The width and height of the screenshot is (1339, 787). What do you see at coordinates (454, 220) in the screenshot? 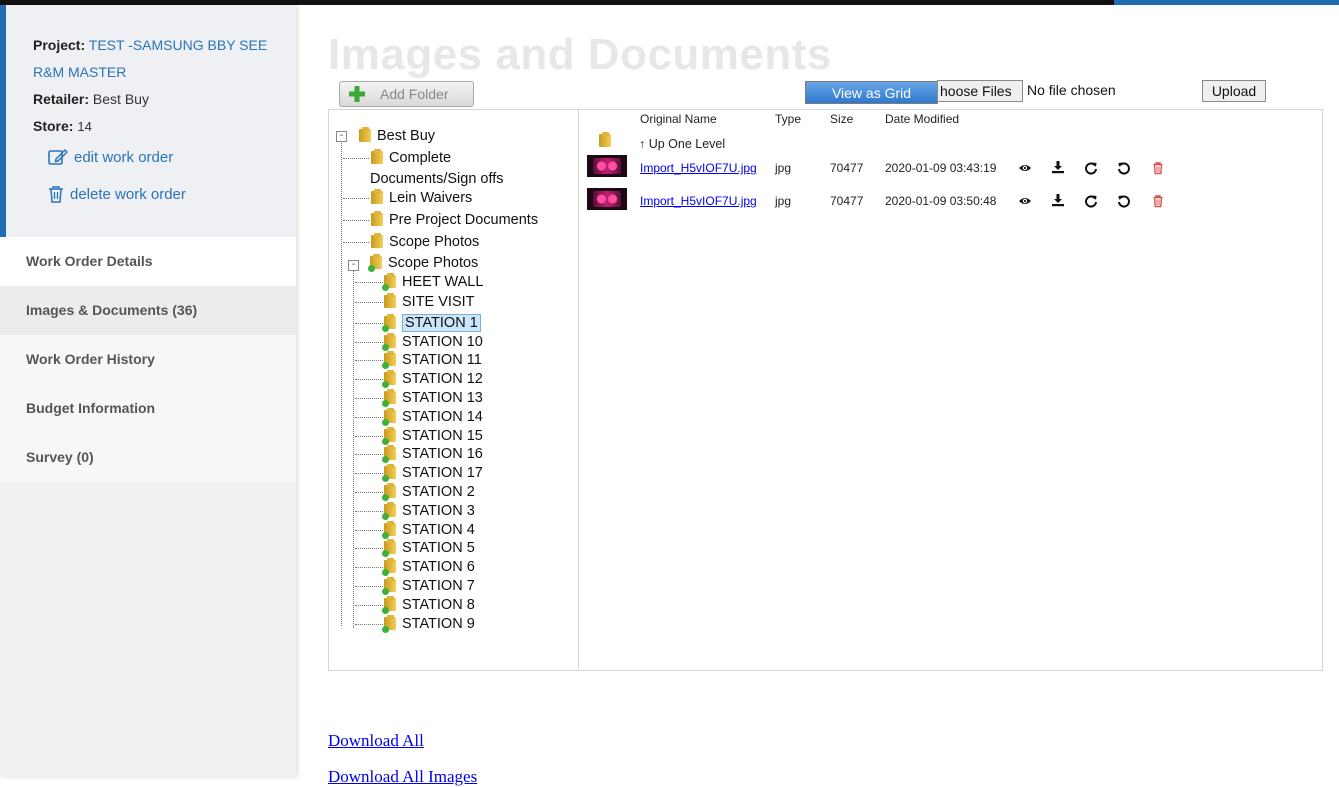
I see `tree-node-pre-project-documents: Pre Project Documents` at bounding box center [454, 220].